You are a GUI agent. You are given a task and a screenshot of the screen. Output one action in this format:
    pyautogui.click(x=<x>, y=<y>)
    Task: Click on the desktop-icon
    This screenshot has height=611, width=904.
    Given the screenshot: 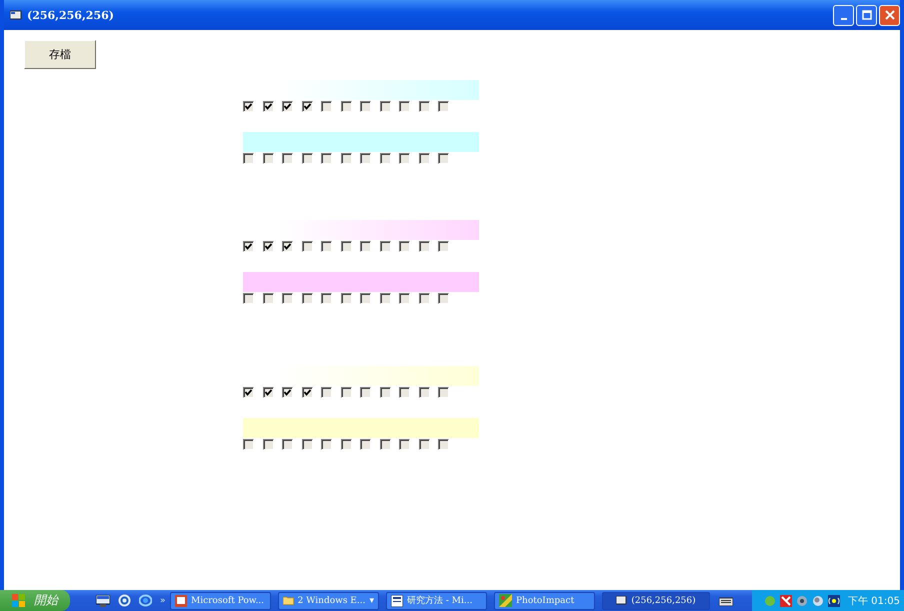 What is the action you would take?
    pyautogui.click(x=103, y=600)
    